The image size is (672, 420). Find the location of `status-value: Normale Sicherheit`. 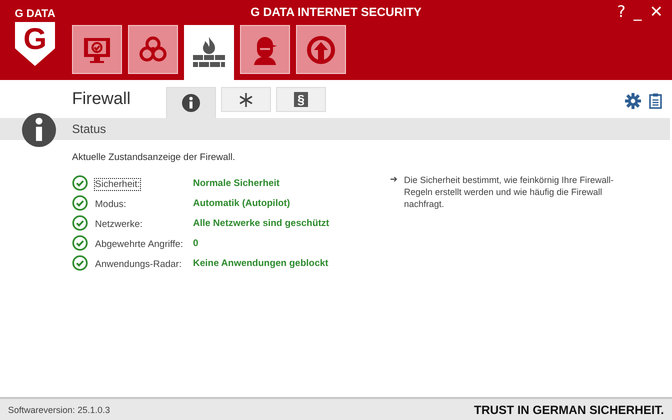

status-value: Normale Sicherheit is located at coordinates (236, 183).